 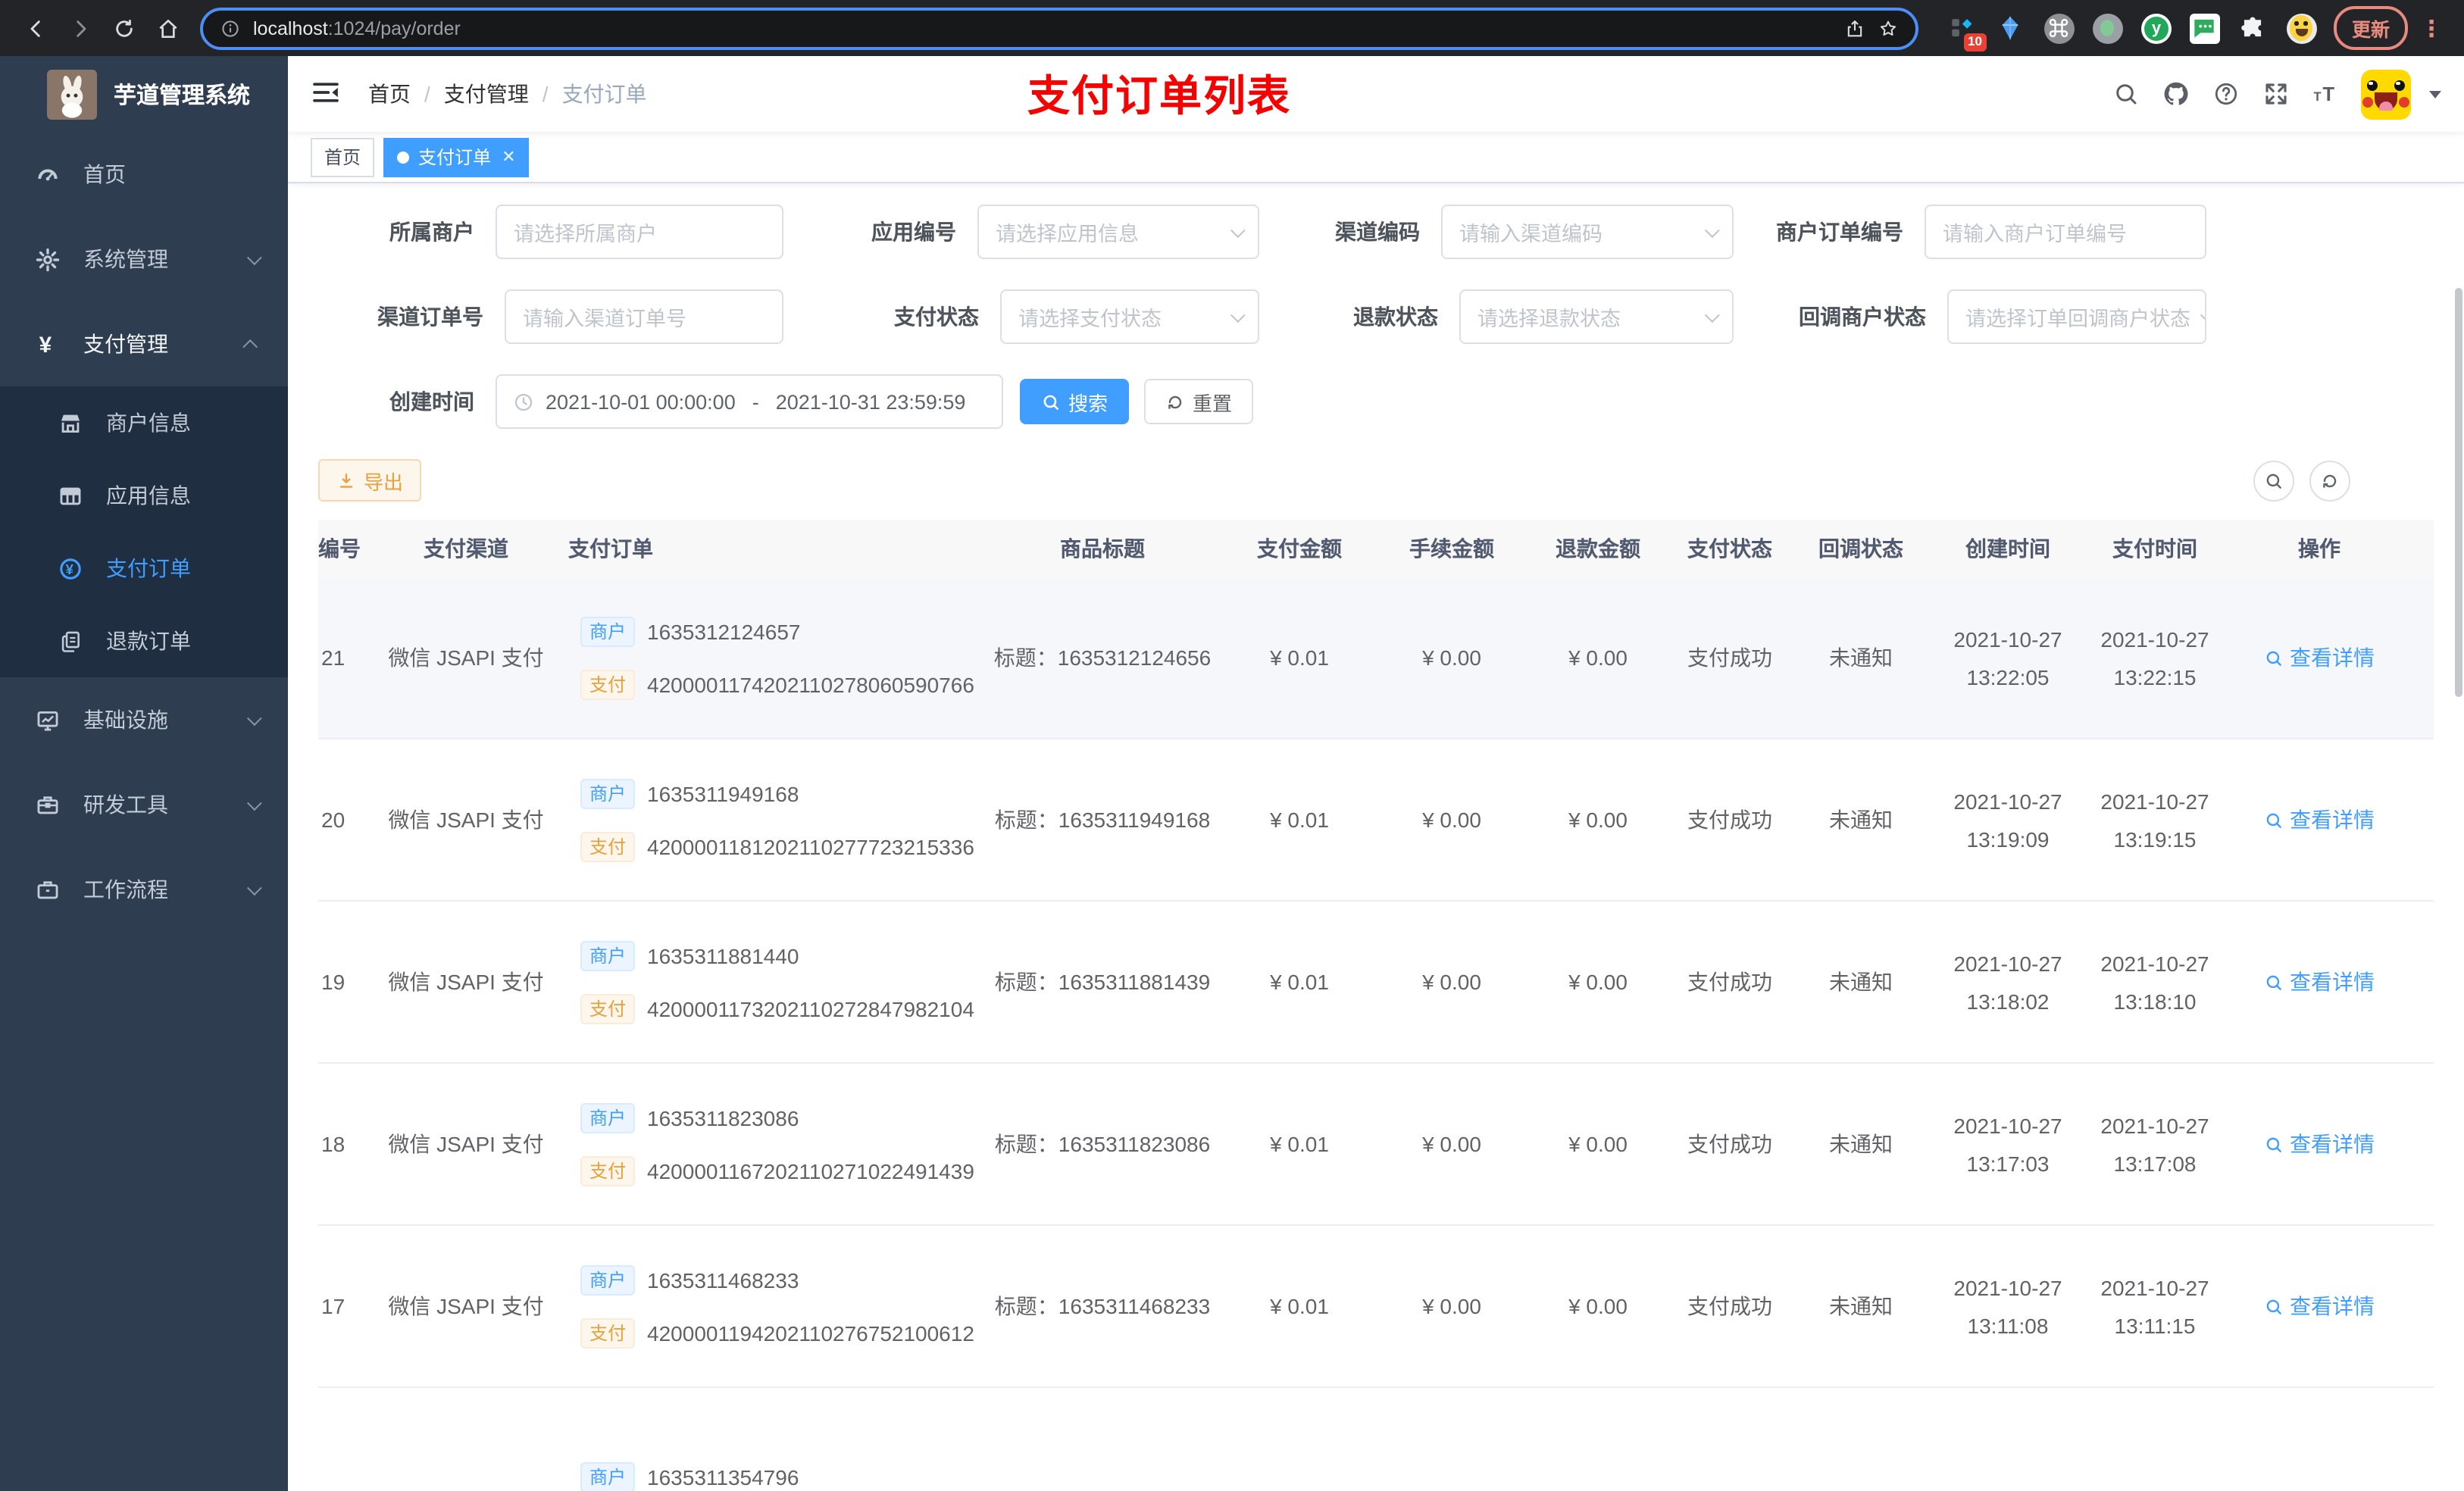 I want to click on field-label: 退款状态, so click(x=1395, y=317).